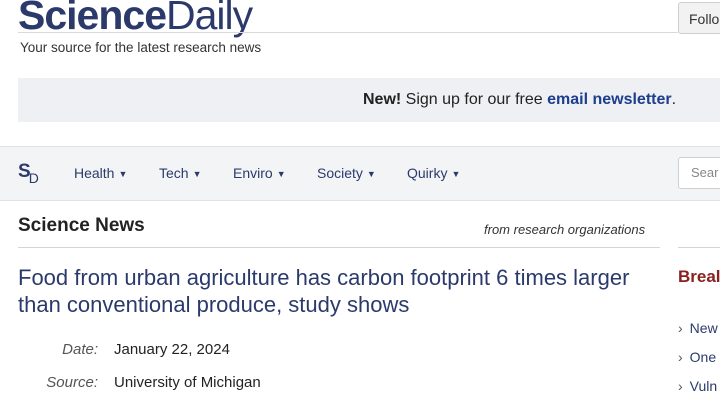 The image size is (720, 405). I want to click on source-label: Source:, so click(72, 382).